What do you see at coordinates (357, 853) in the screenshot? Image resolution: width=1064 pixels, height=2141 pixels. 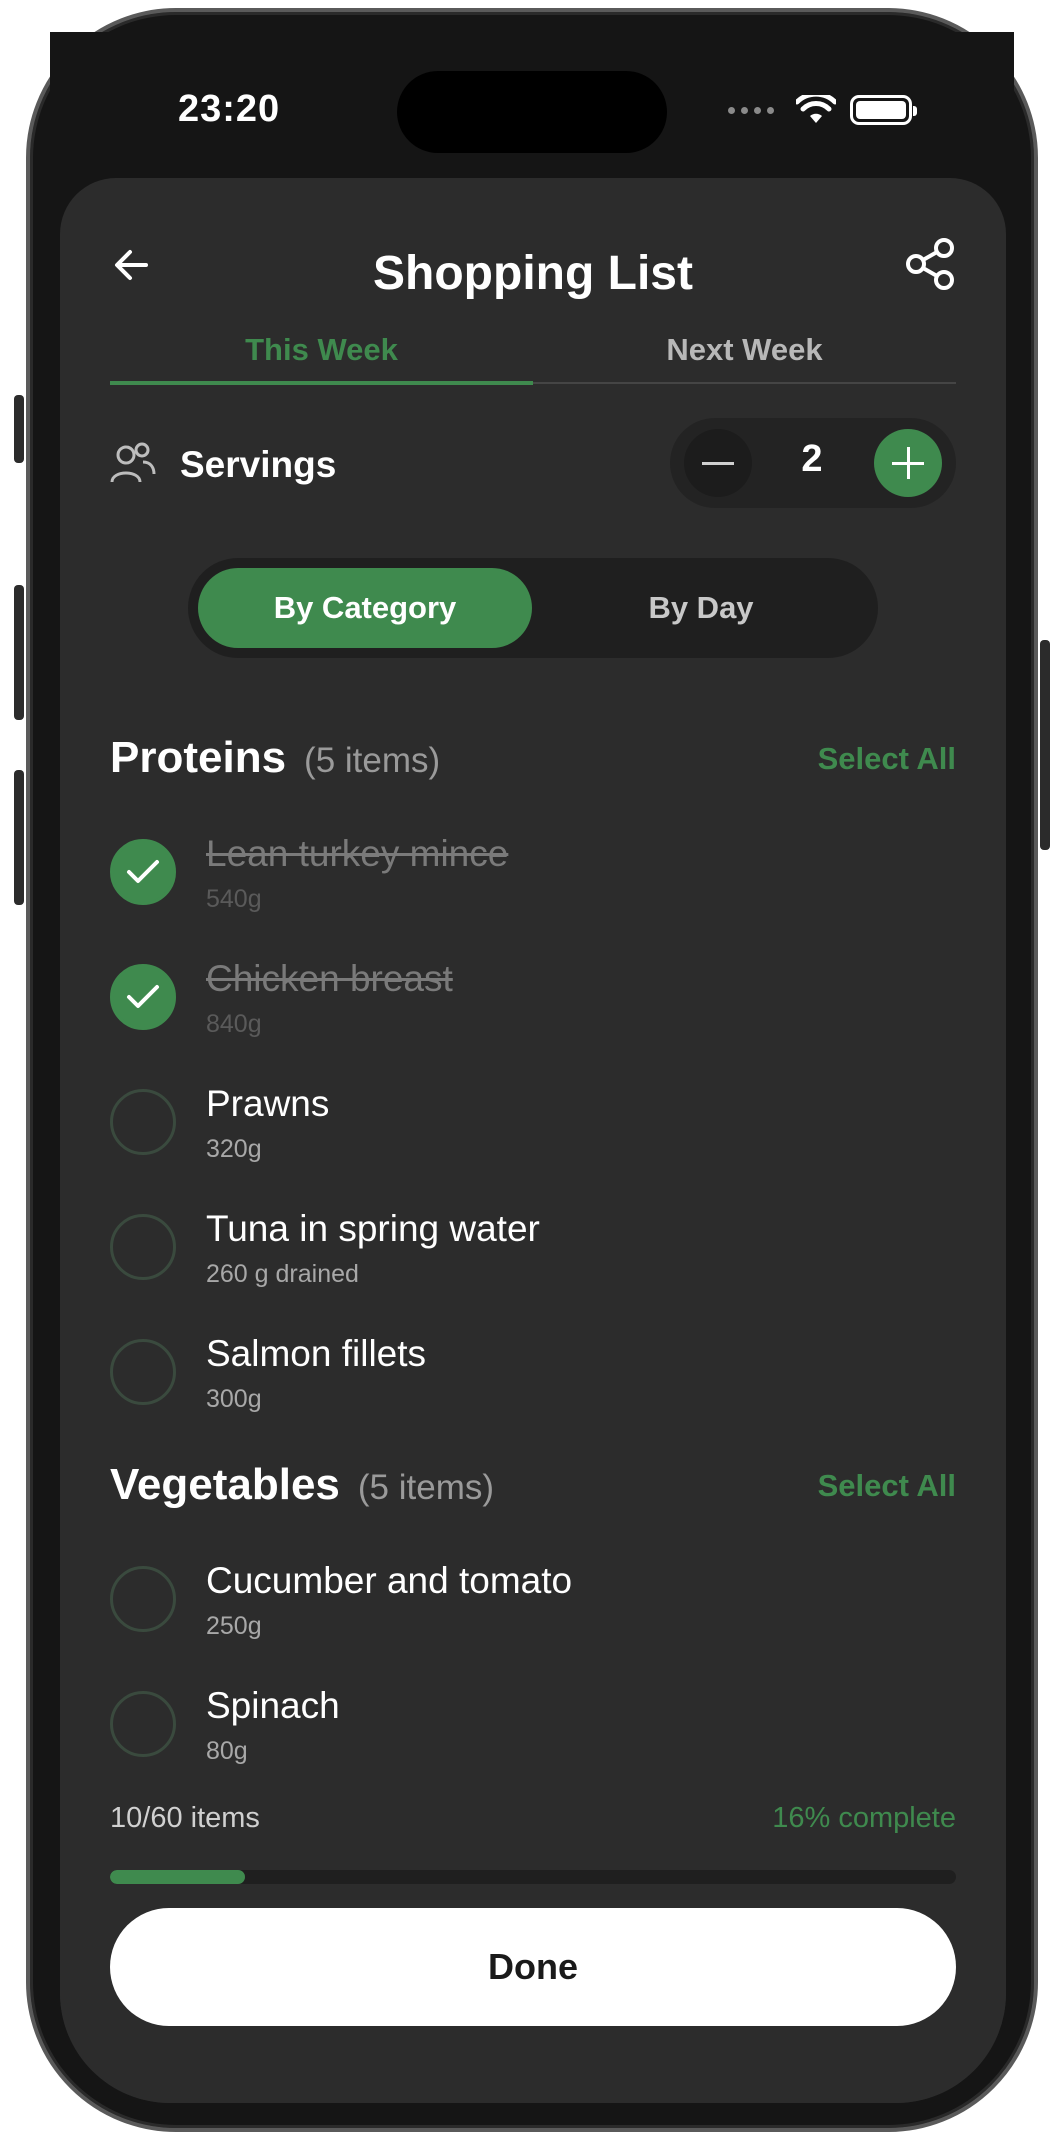 I see `item-name: Lean turkey mince` at bounding box center [357, 853].